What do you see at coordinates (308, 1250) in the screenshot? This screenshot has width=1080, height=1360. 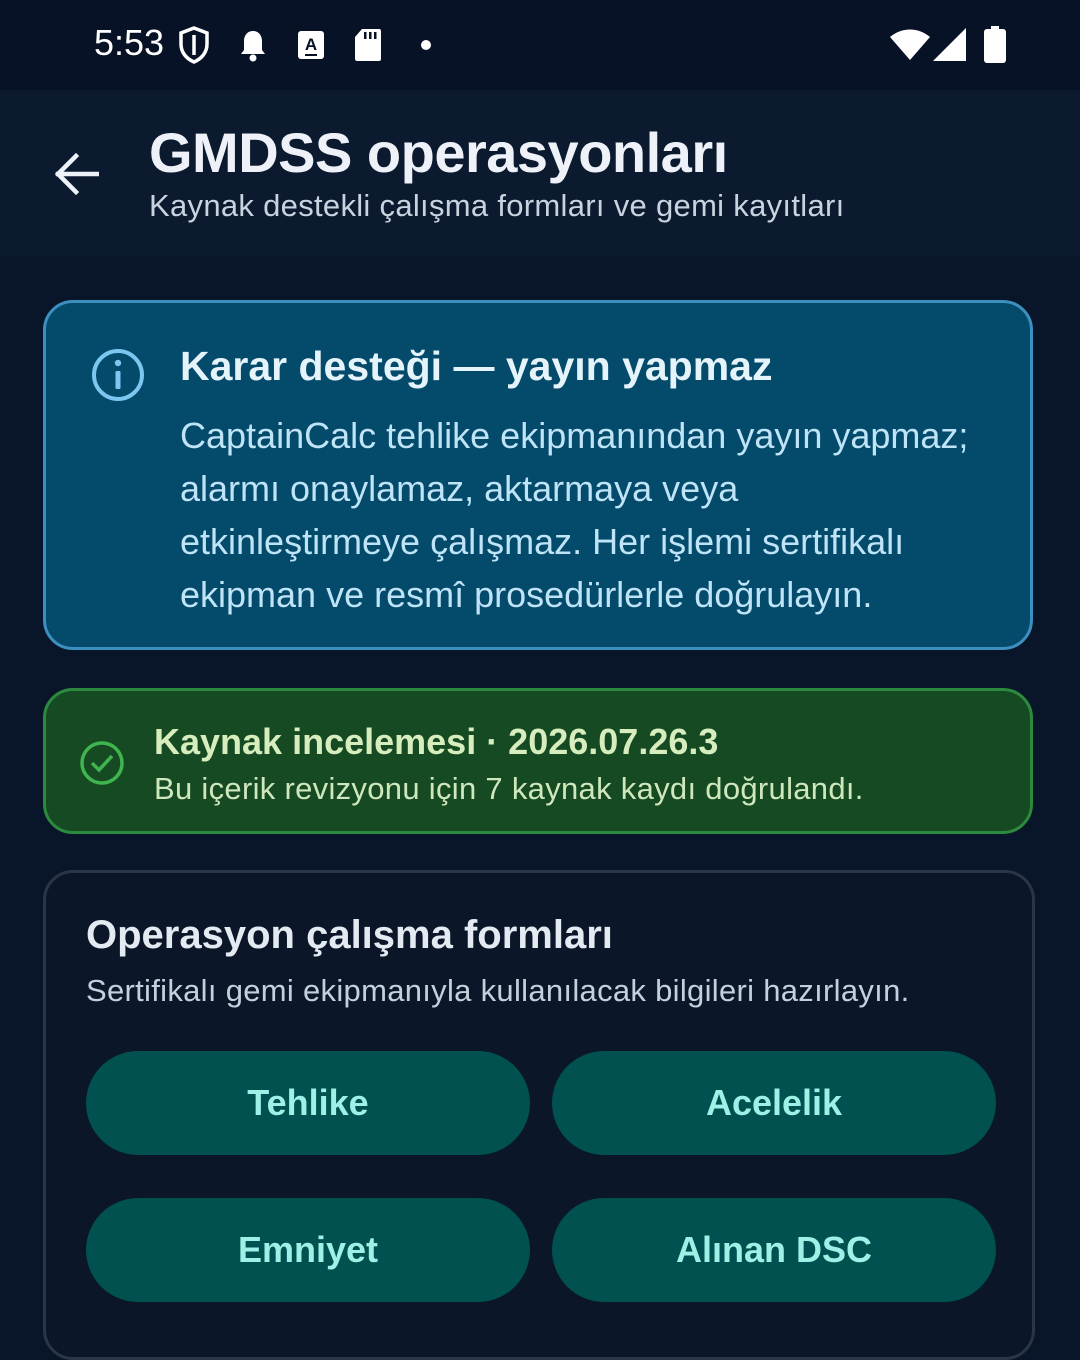 I see `safety-button: Emniyet` at bounding box center [308, 1250].